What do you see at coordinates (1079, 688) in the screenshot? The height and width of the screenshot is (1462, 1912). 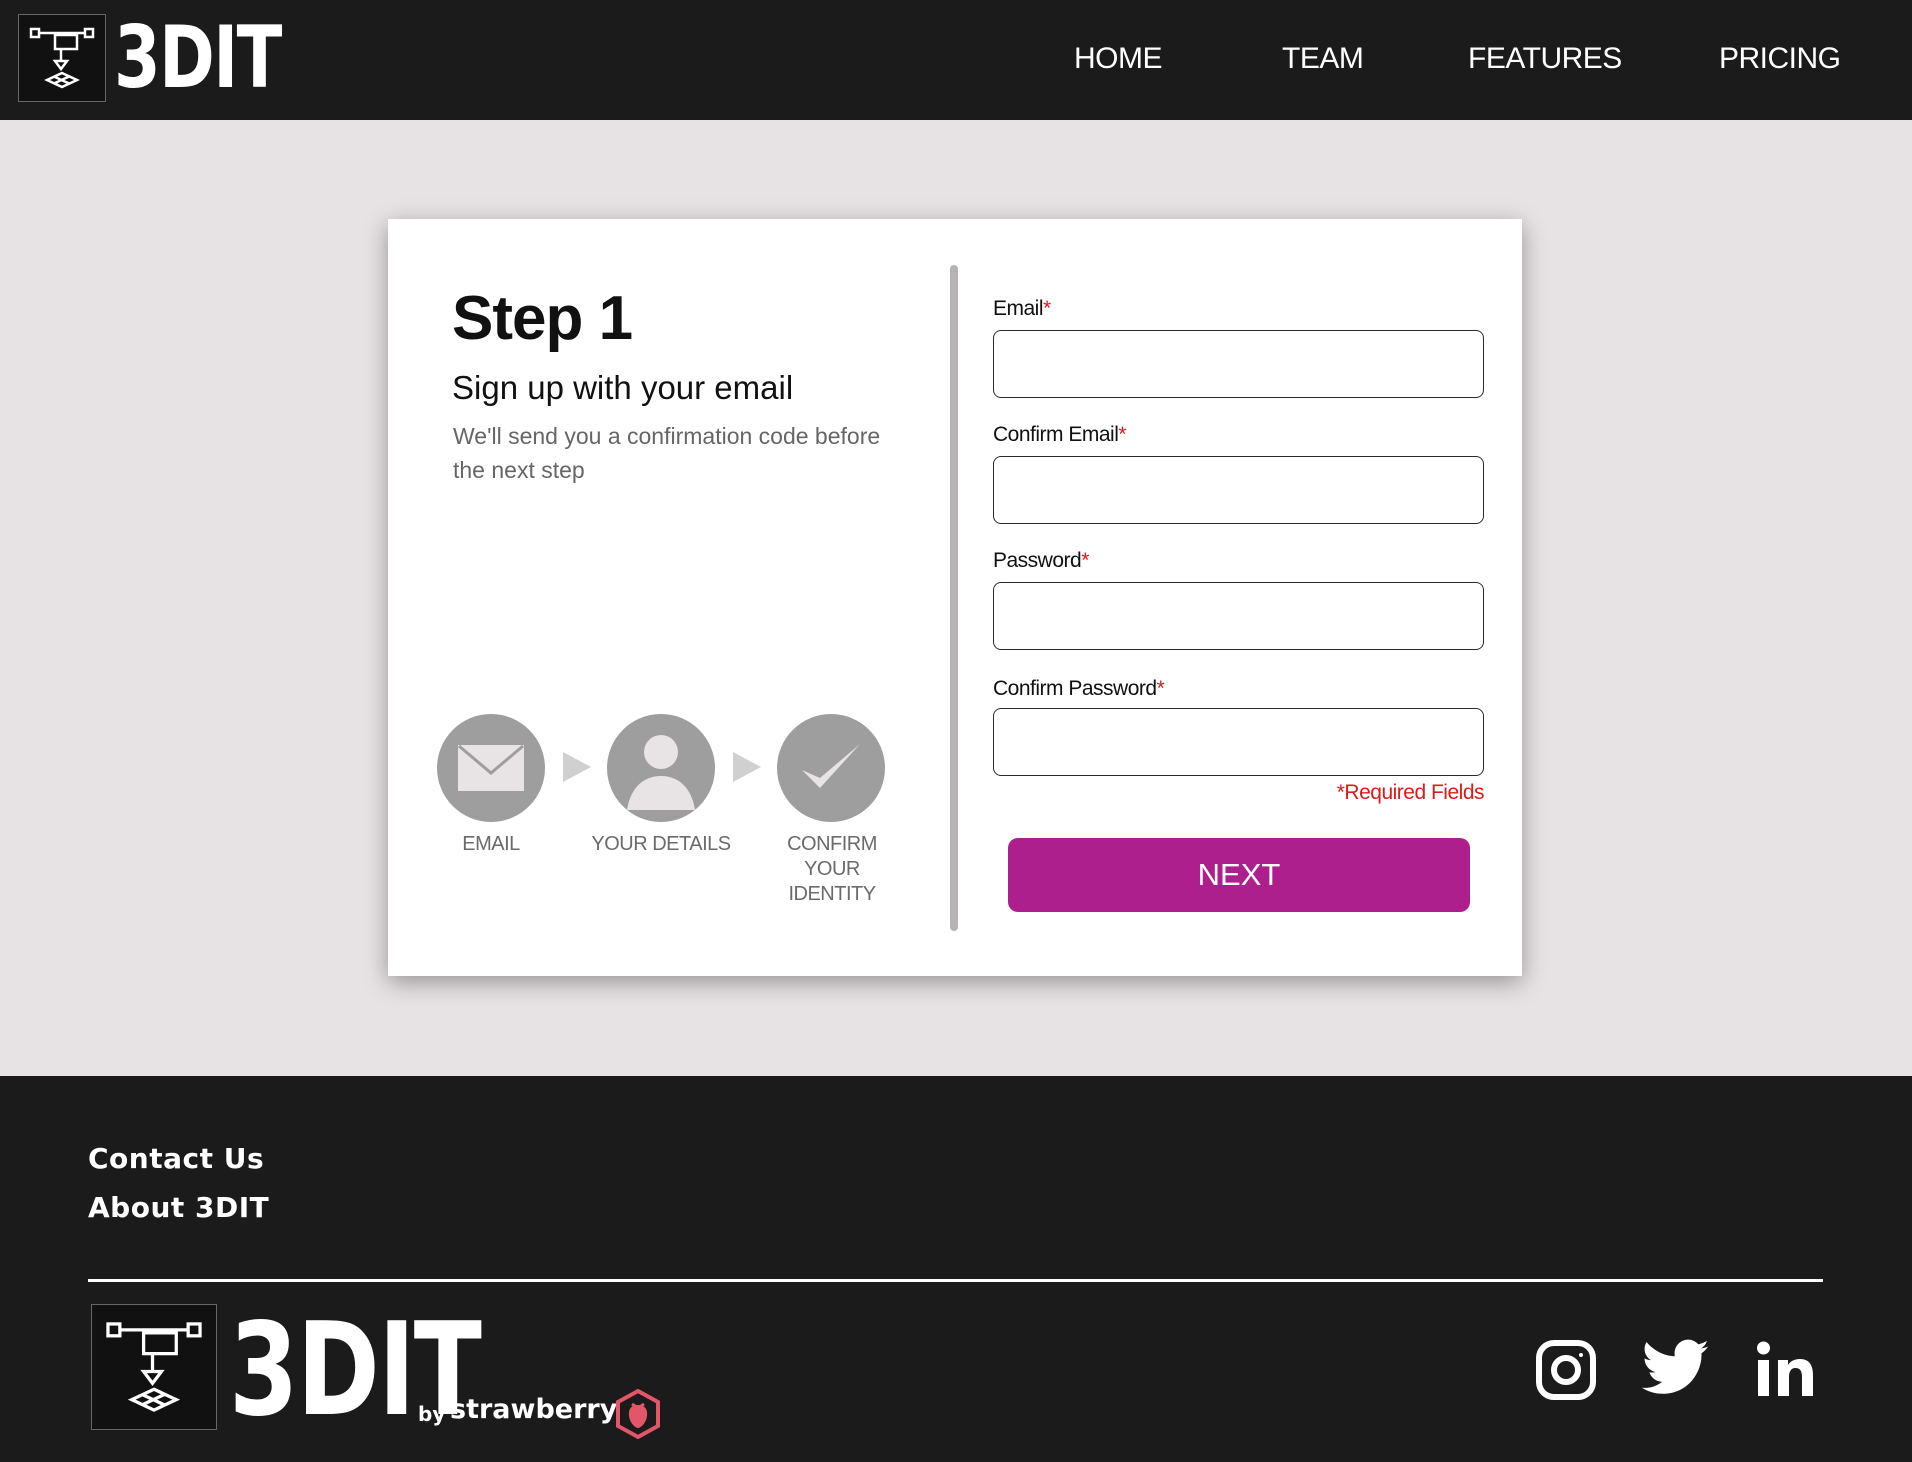 I see `confirm-password-label: Confirm Password*` at bounding box center [1079, 688].